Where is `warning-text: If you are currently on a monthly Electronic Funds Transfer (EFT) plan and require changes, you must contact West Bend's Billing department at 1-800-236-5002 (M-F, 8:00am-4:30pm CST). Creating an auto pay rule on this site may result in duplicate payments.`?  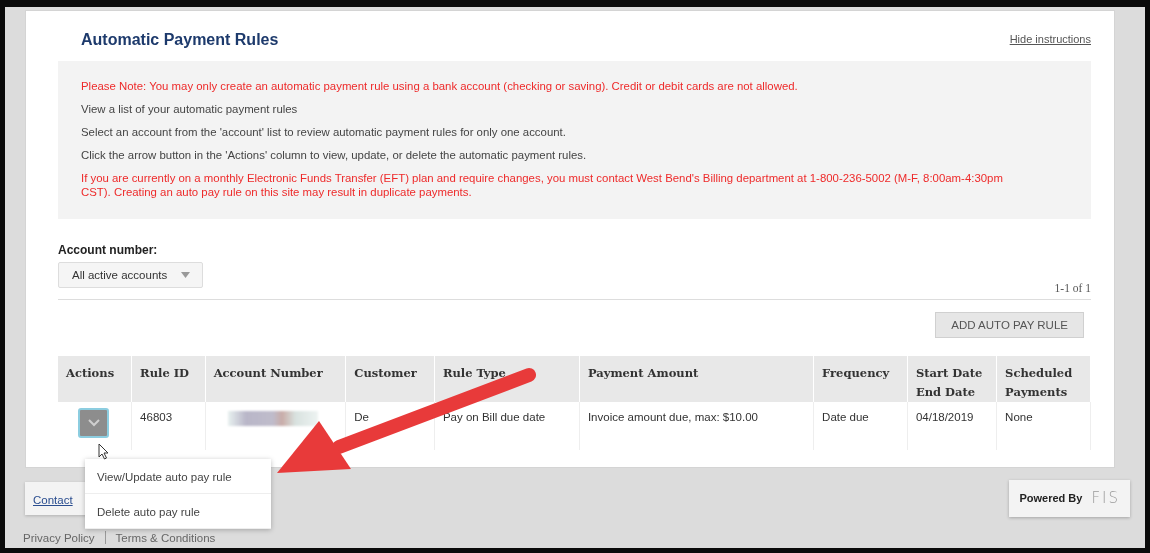 warning-text: If you are currently on a monthly Electronic Funds Transfer (EFT) plan and require changes, you must contact West Bend's Billing department at 1-800-236-5002 (M-F, 8:00am-4:30pm CST). Creating an auto pay rule on this site may result in duplicate payments. is located at coordinates (542, 185).